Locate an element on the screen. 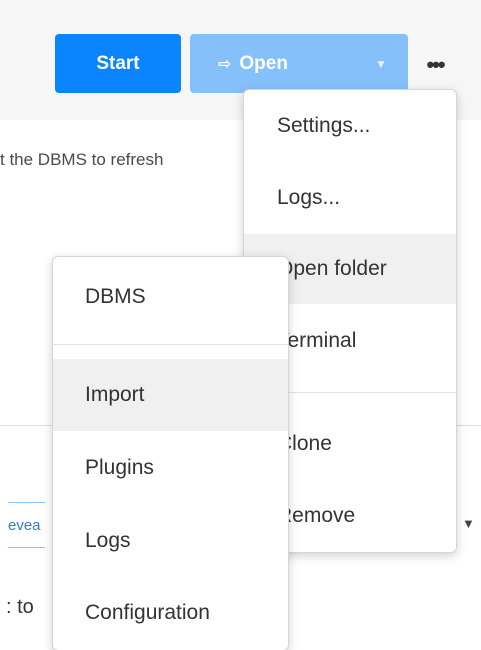  menu-item-plugins: Plugins is located at coordinates (170, 468).